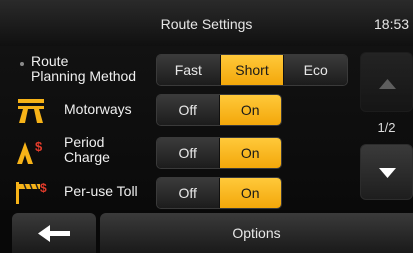 The height and width of the screenshot is (253, 413). I want to click on period-charge-on-button: On, so click(249, 153).